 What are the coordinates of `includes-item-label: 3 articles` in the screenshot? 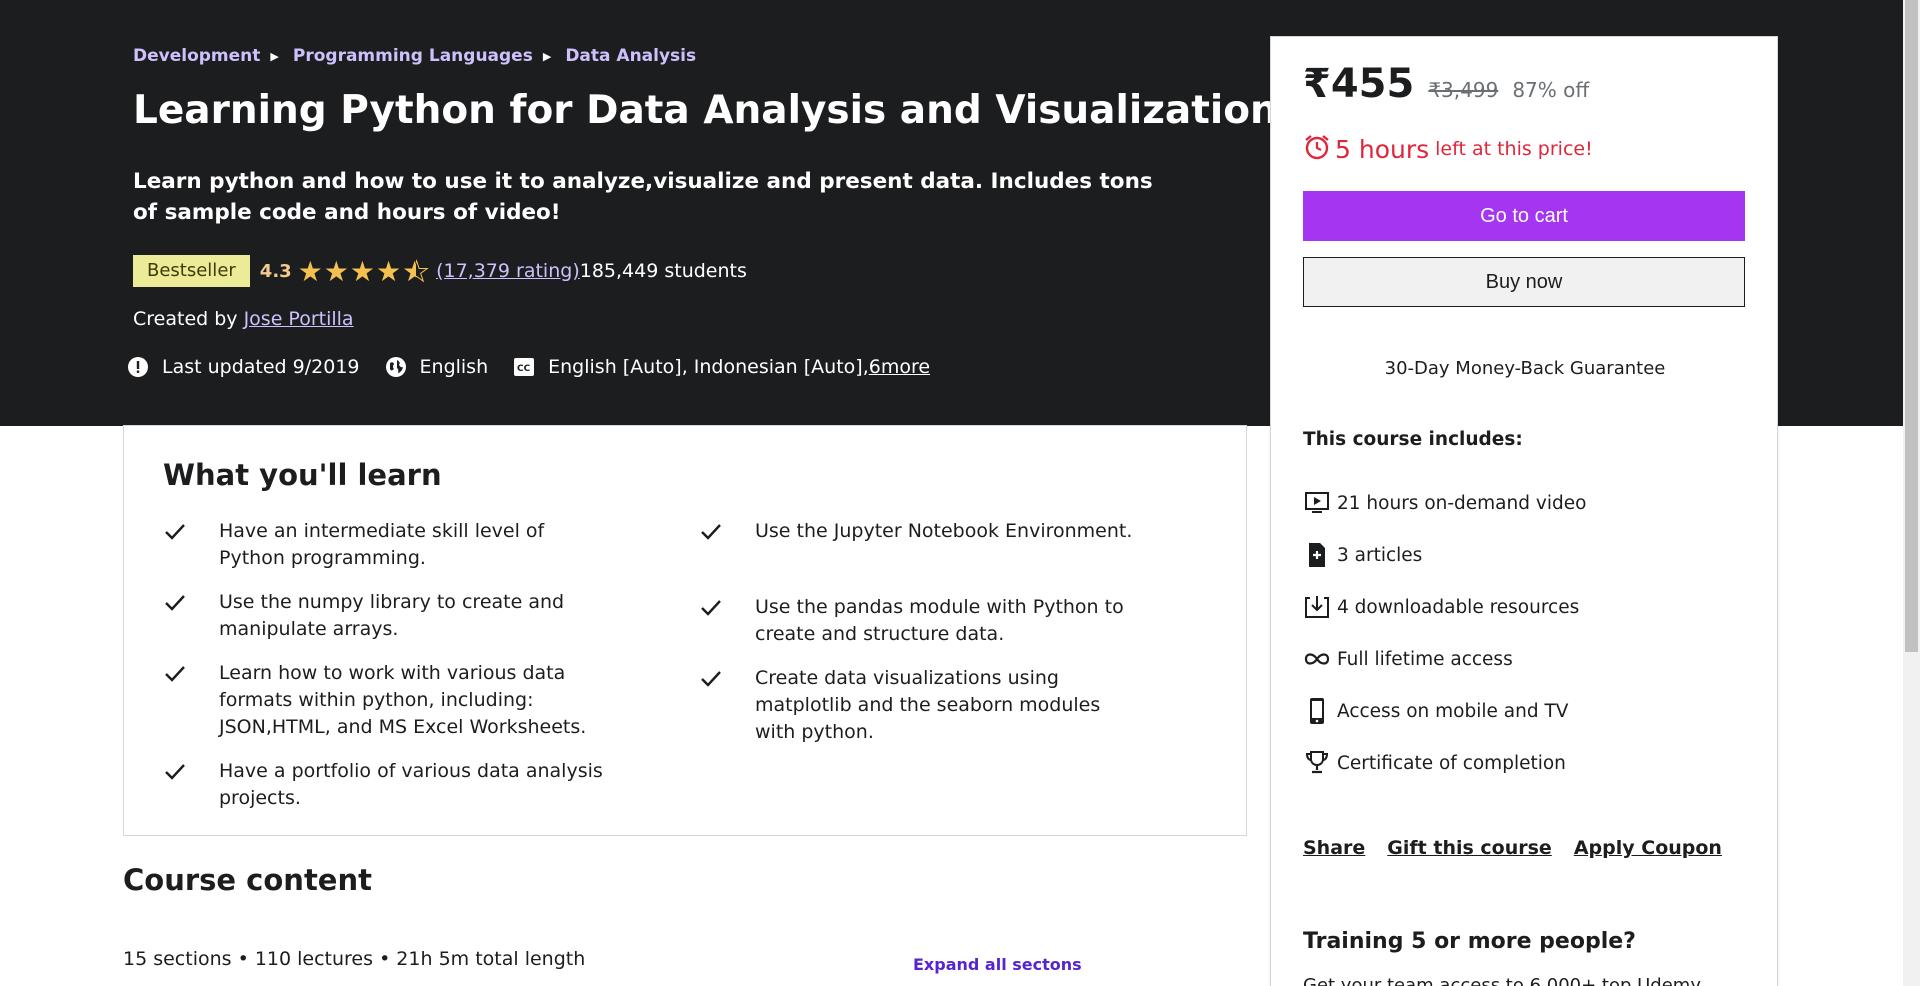 It's located at (1380, 555).